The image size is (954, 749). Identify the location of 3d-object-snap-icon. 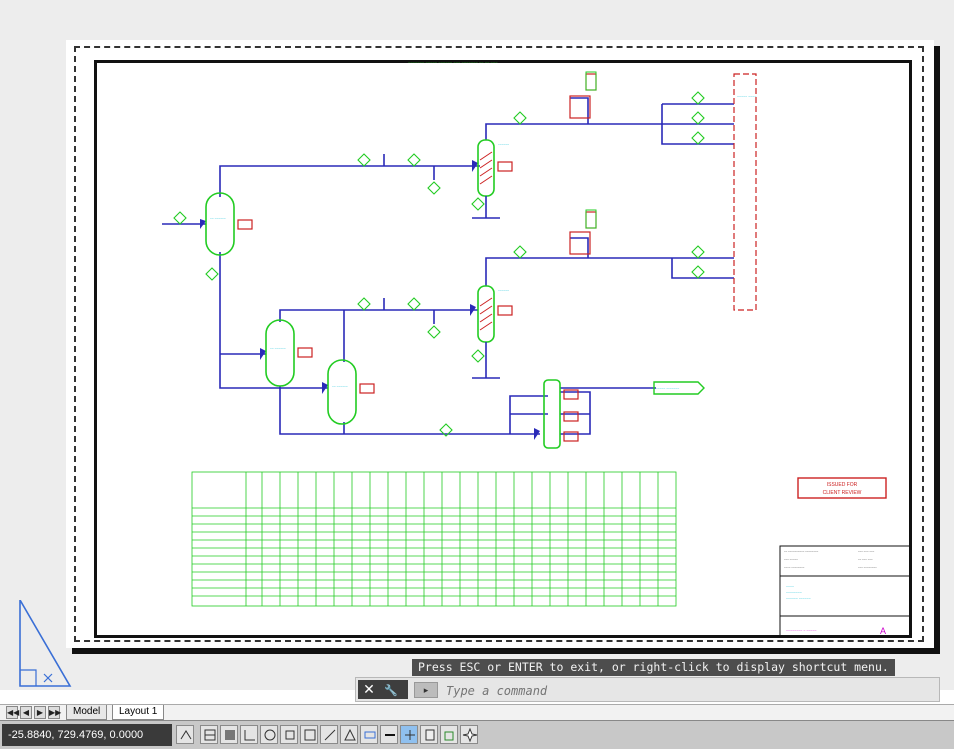
(310, 735).